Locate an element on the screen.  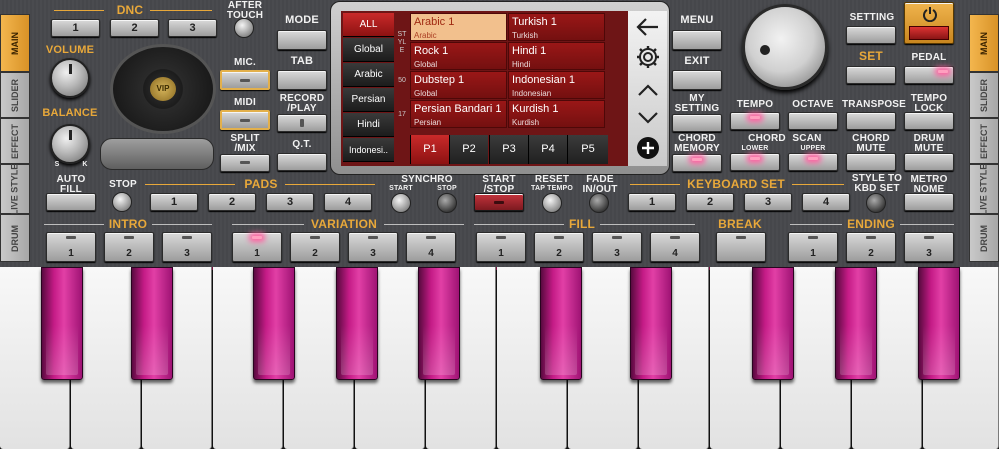
balance-knob is located at coordinates (70, 144).